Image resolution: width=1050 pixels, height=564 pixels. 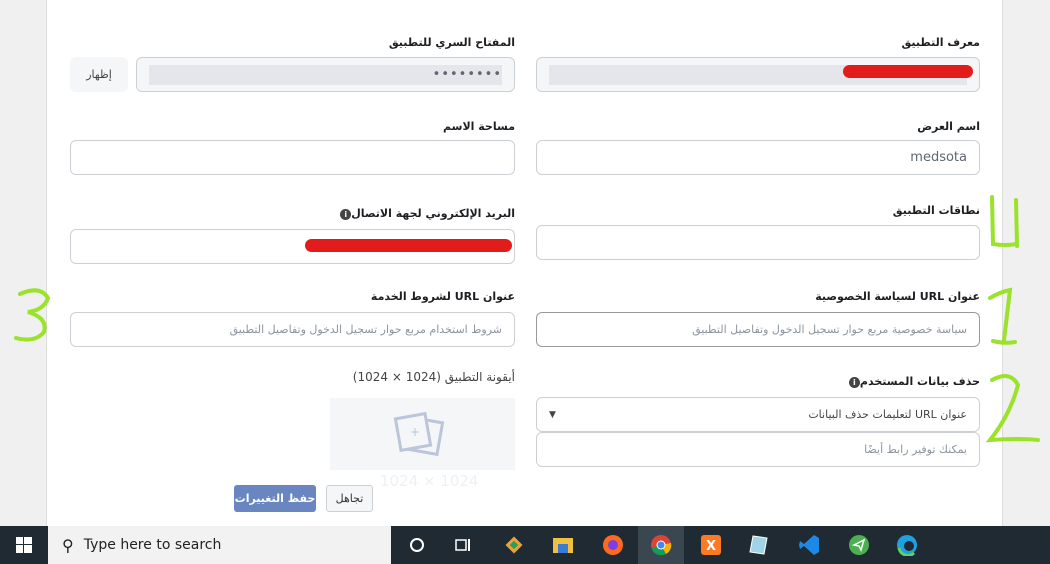 I want to click on cortana-icon, so click(x=417, y=545).